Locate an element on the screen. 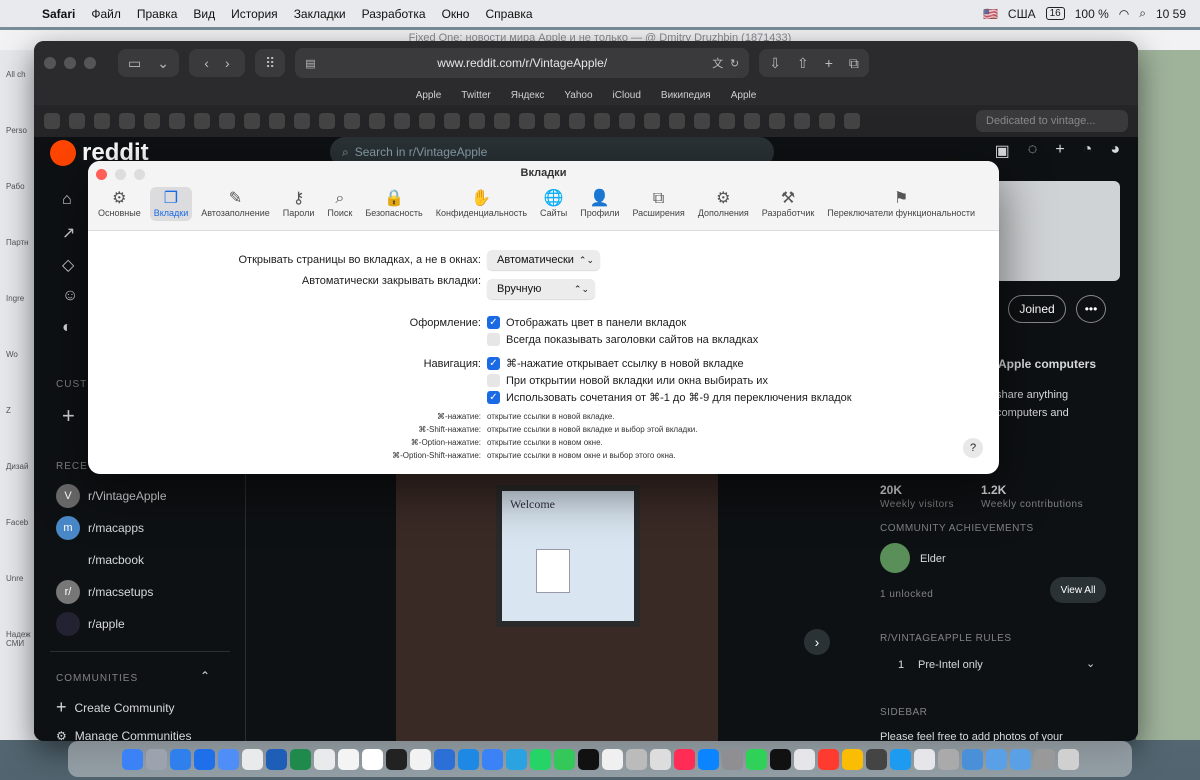 The height and width of the screenshot is (780, 1200). explore-icon: ◇ is located at coordinates (68, 265).